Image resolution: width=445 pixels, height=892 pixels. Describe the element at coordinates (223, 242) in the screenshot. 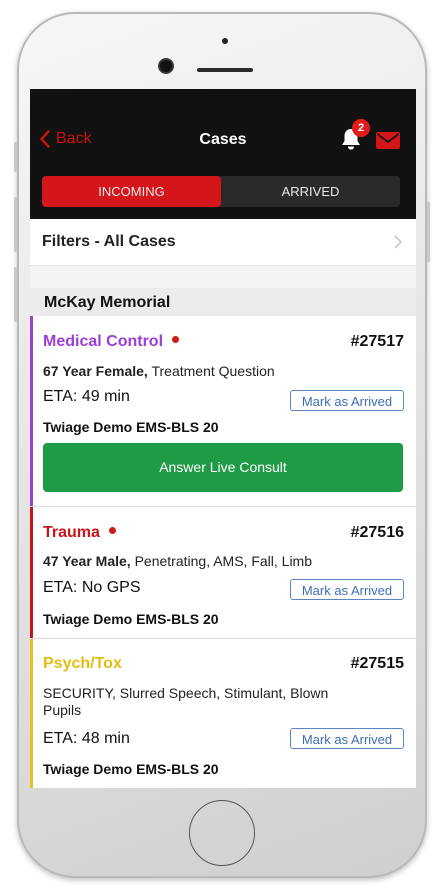

I see `filters-row: Filters - All Cases` at that location.